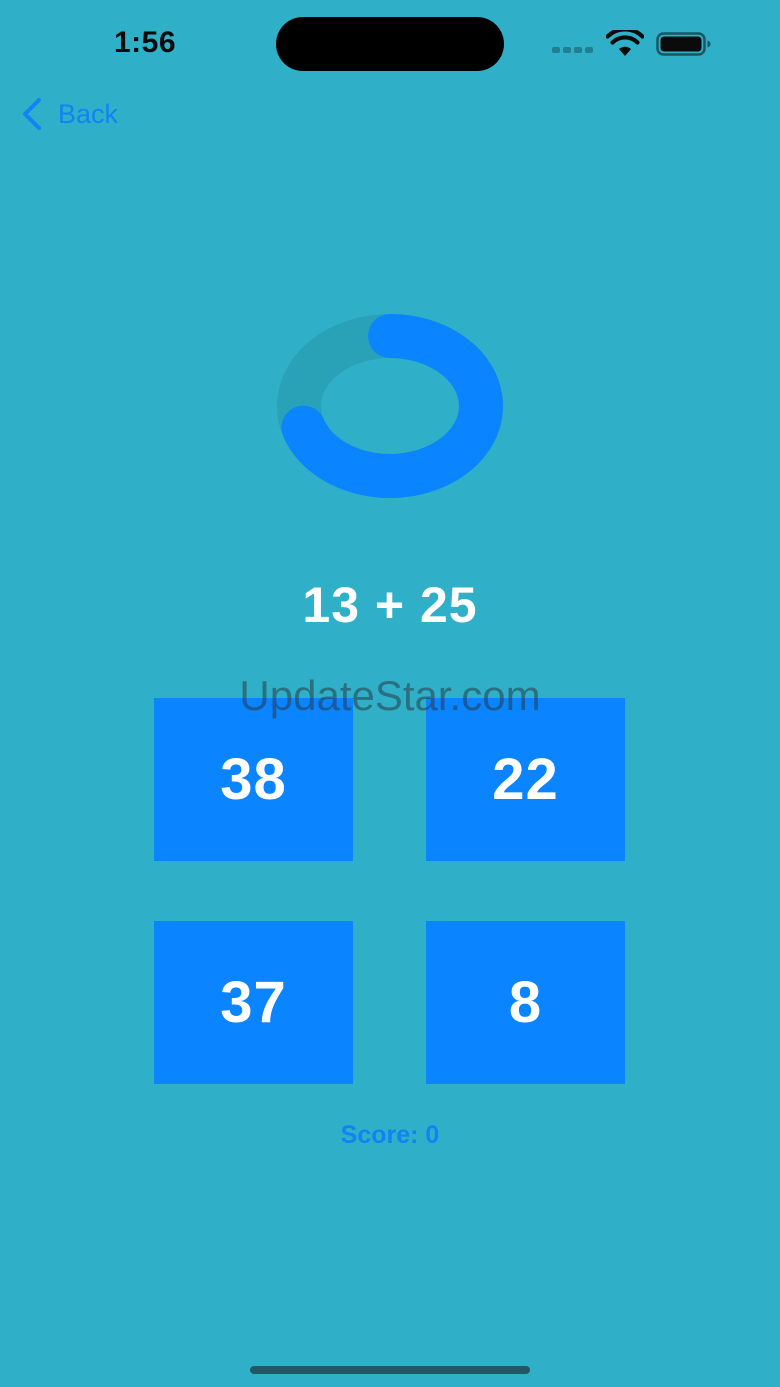 This screenshot has height=1387, width=780. Describe the element at coordinates (390, 1135) in the screenshot. I see `score-label: Score: 0` at that location.